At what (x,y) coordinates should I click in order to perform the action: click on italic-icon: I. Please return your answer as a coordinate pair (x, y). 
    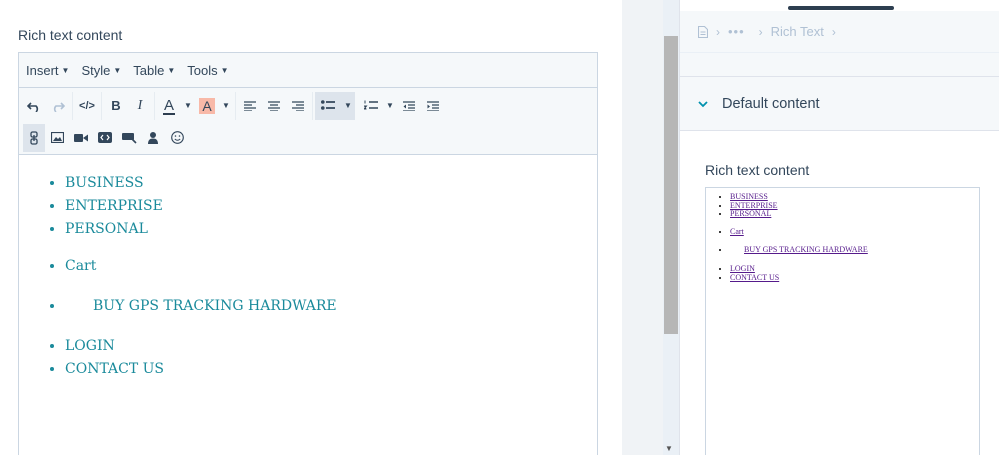
    Looking at the image, I should click on (140, 105).